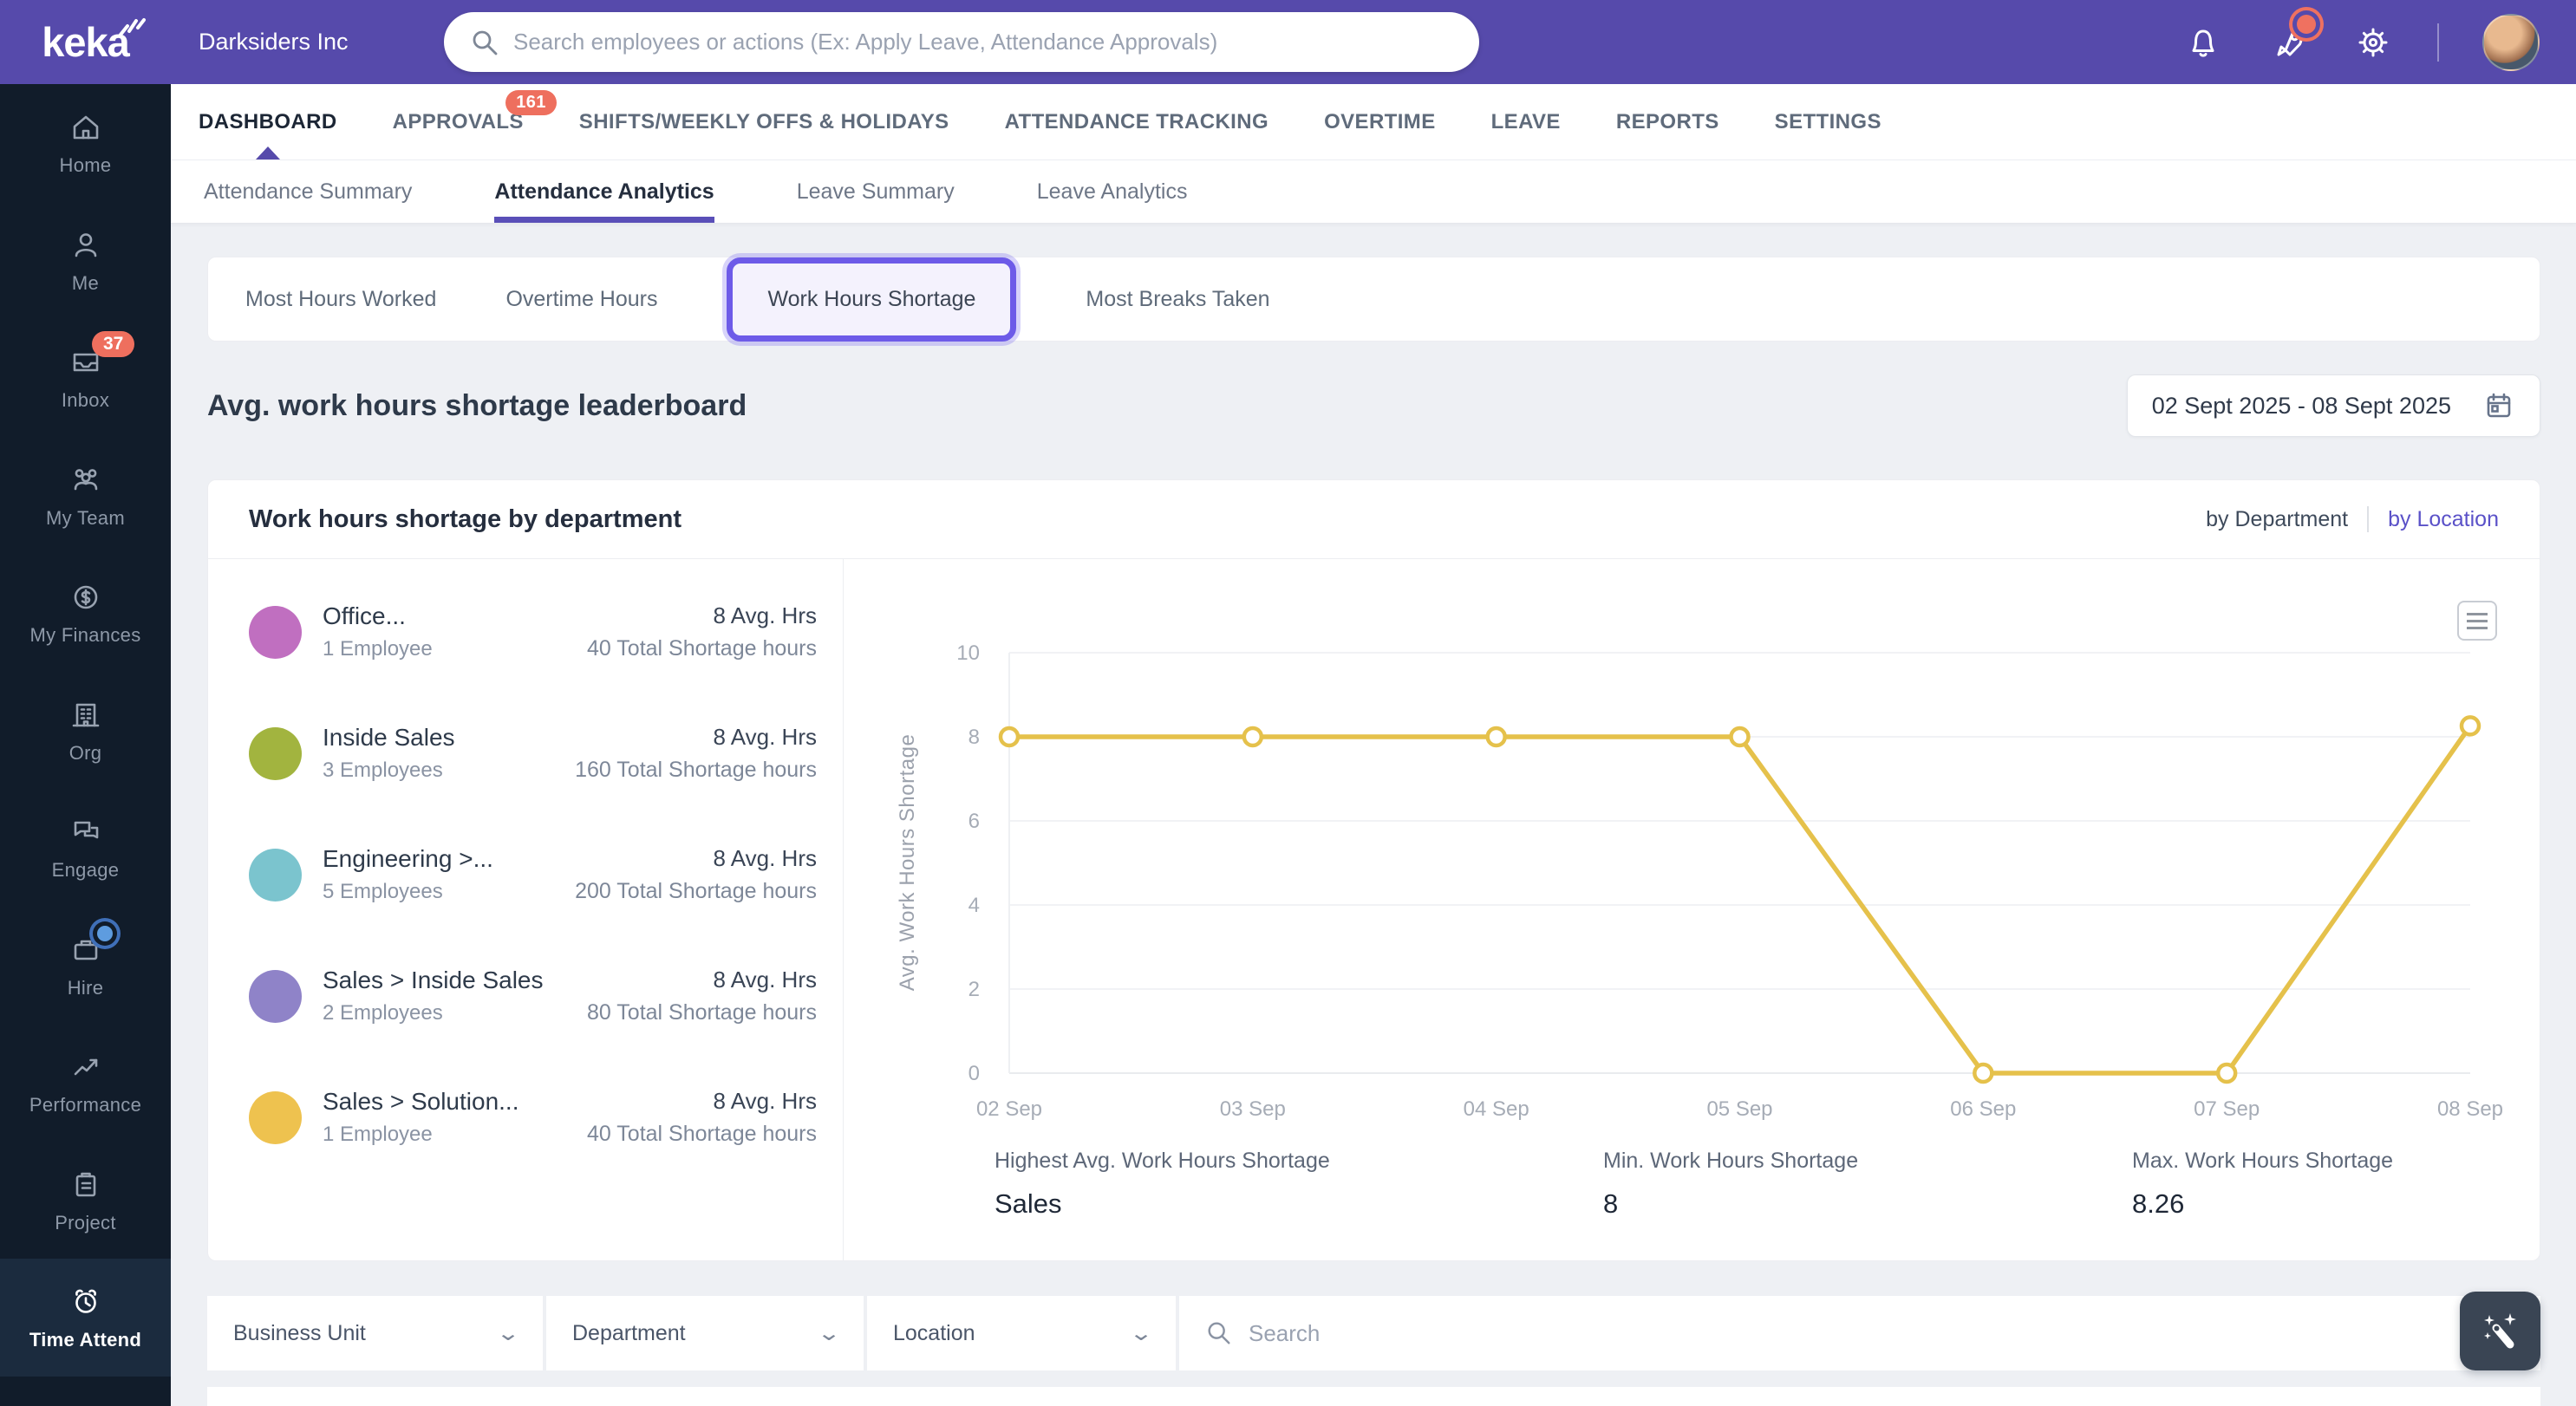  Describe the element at coordinates (702, 1012) in the screenshot. I see `total-shortage-hours: 80 Total Shortage hours` at that location.